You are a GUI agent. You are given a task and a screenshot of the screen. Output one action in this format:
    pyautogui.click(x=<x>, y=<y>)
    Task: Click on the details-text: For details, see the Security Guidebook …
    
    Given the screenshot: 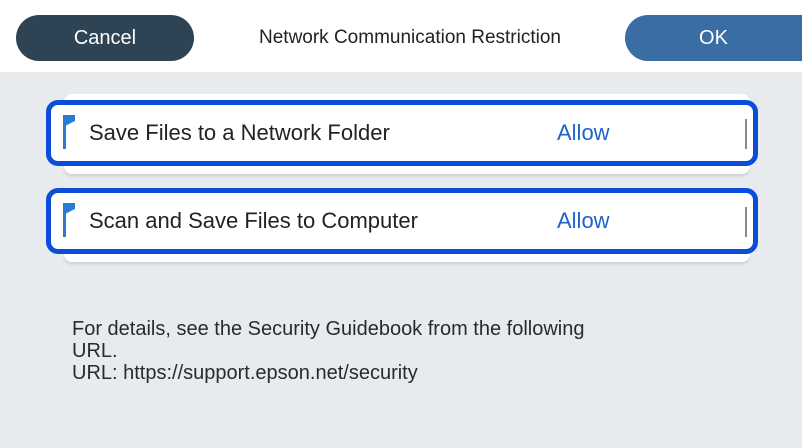 What is the action you would take?
    pyautogui.click(x=422, y=351)
    